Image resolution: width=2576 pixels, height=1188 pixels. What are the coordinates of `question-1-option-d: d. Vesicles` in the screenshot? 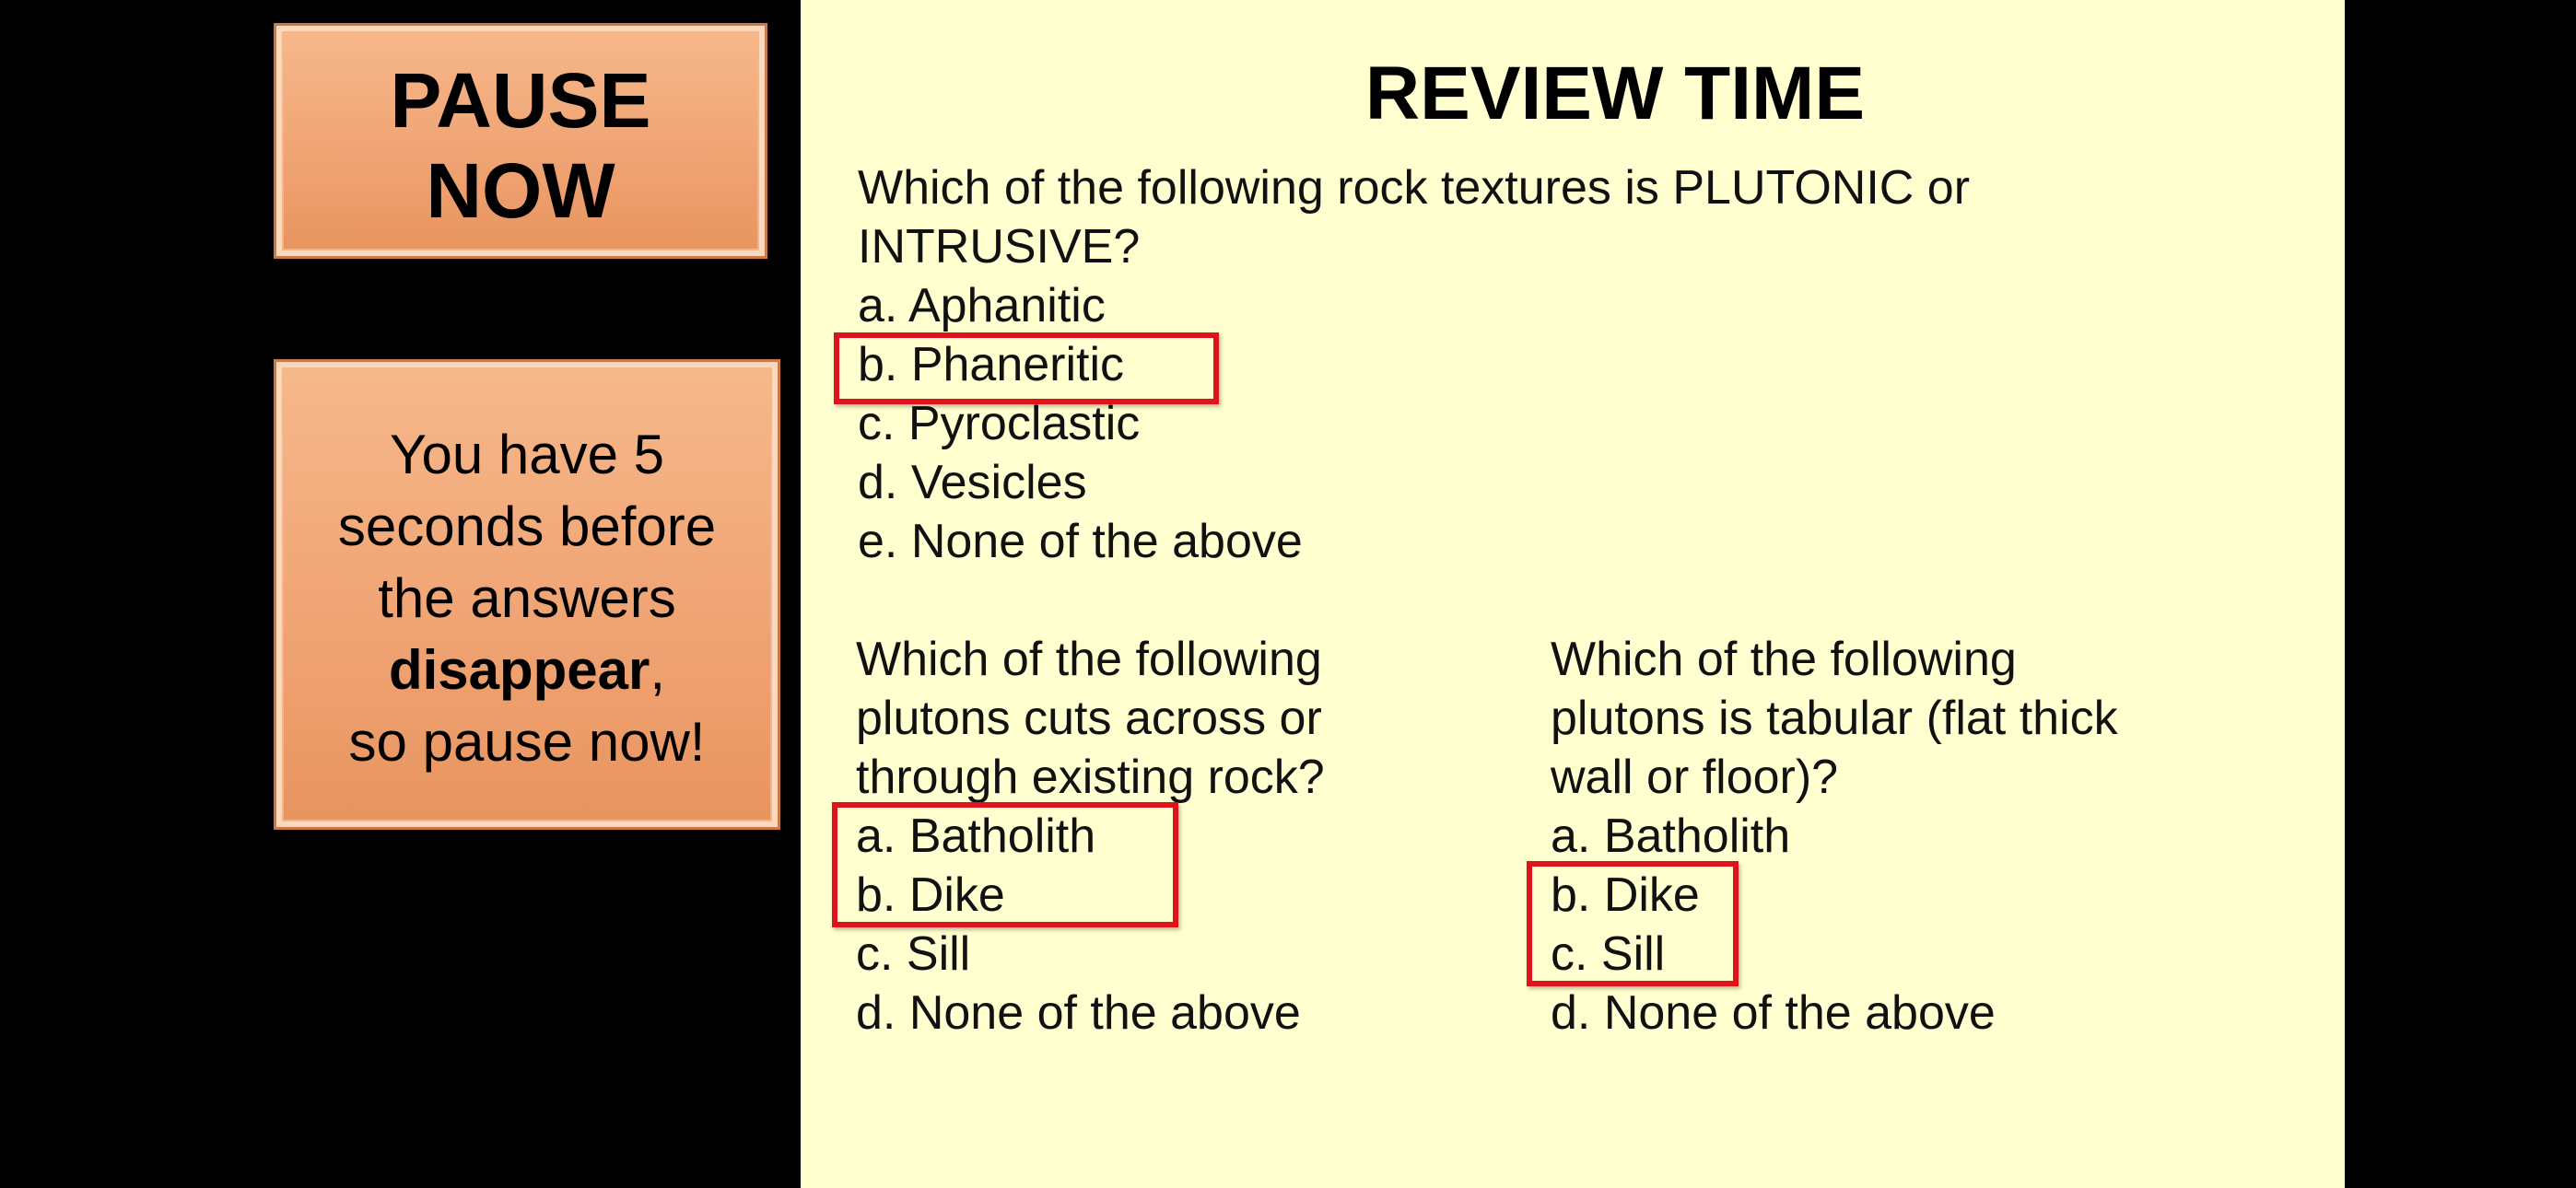 It's located at (972, 482).